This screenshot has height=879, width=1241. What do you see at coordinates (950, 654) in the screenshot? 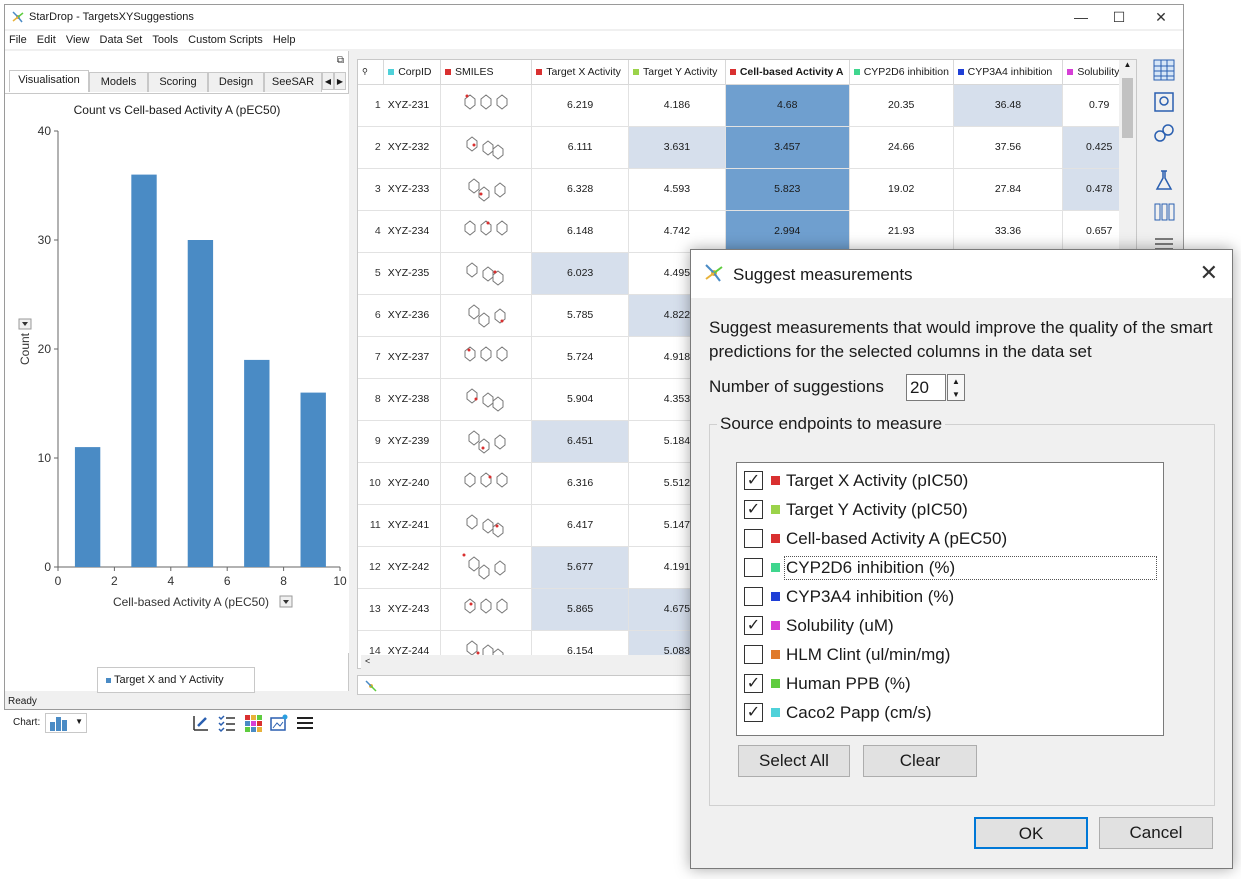
I see `endpoint-item: HLM Clint (ul/min/mg)` at bounding box center [950, 654].